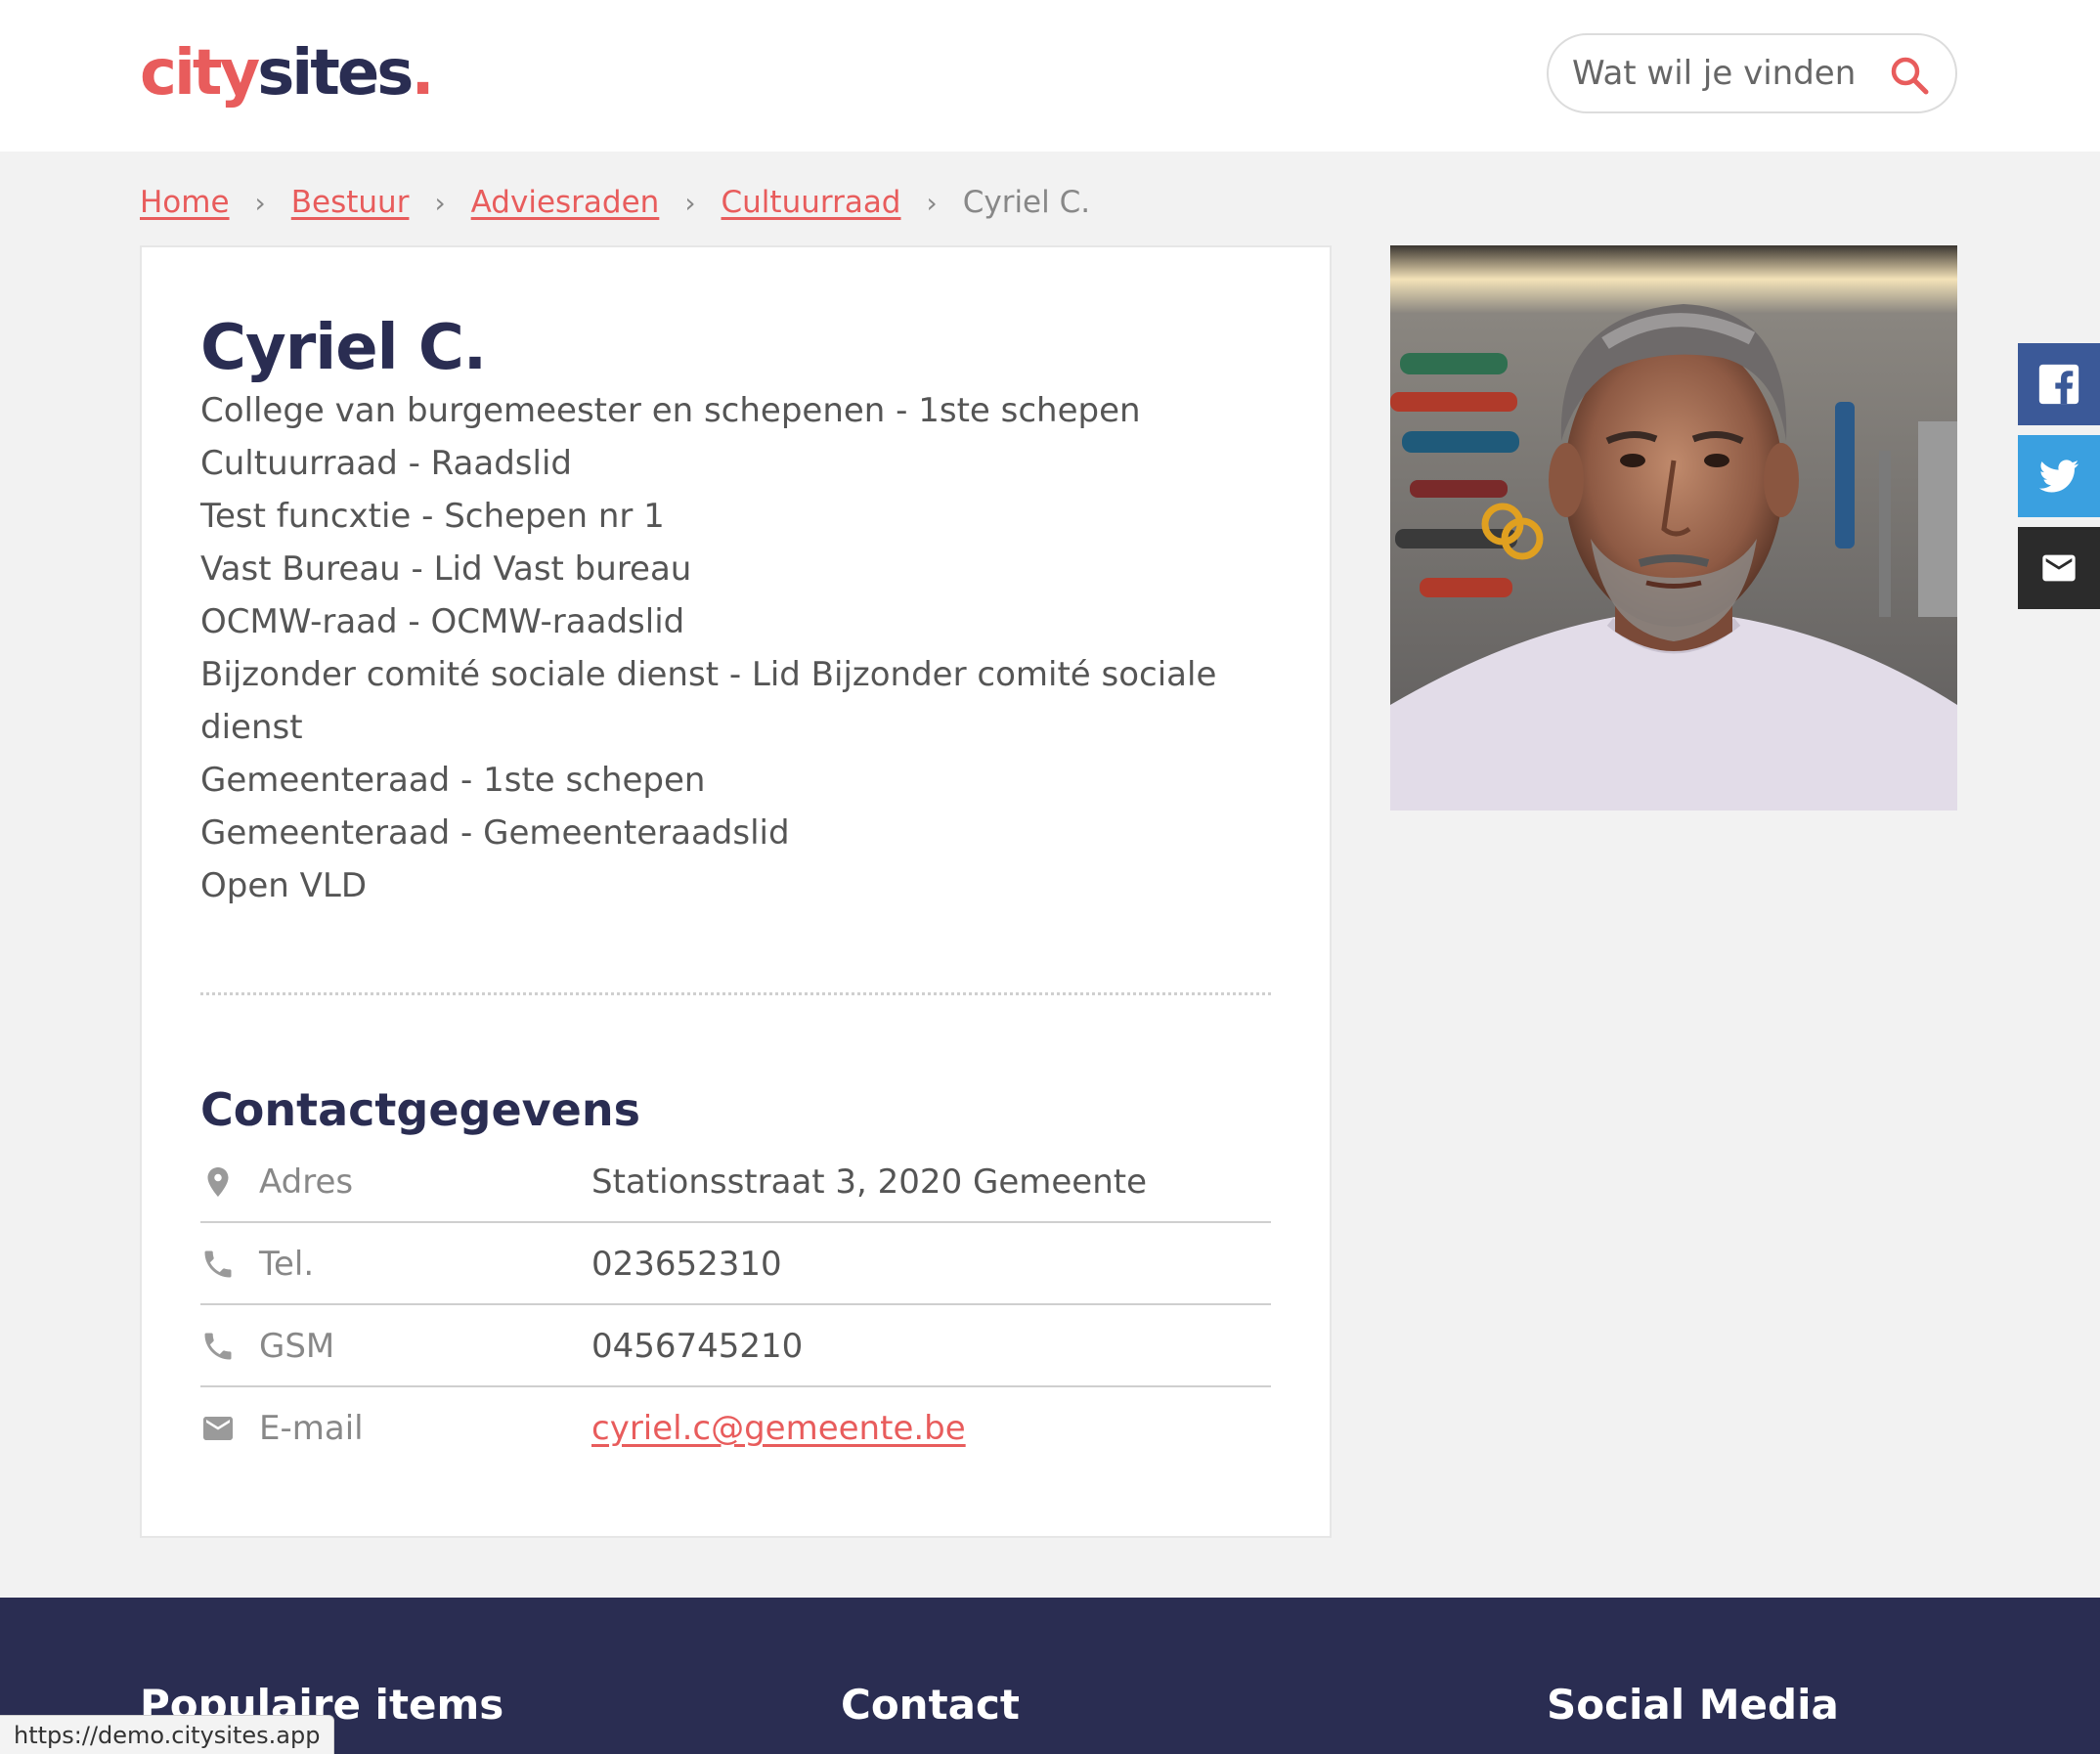  I want to click on share-twitter-button, so click(2059, 476).